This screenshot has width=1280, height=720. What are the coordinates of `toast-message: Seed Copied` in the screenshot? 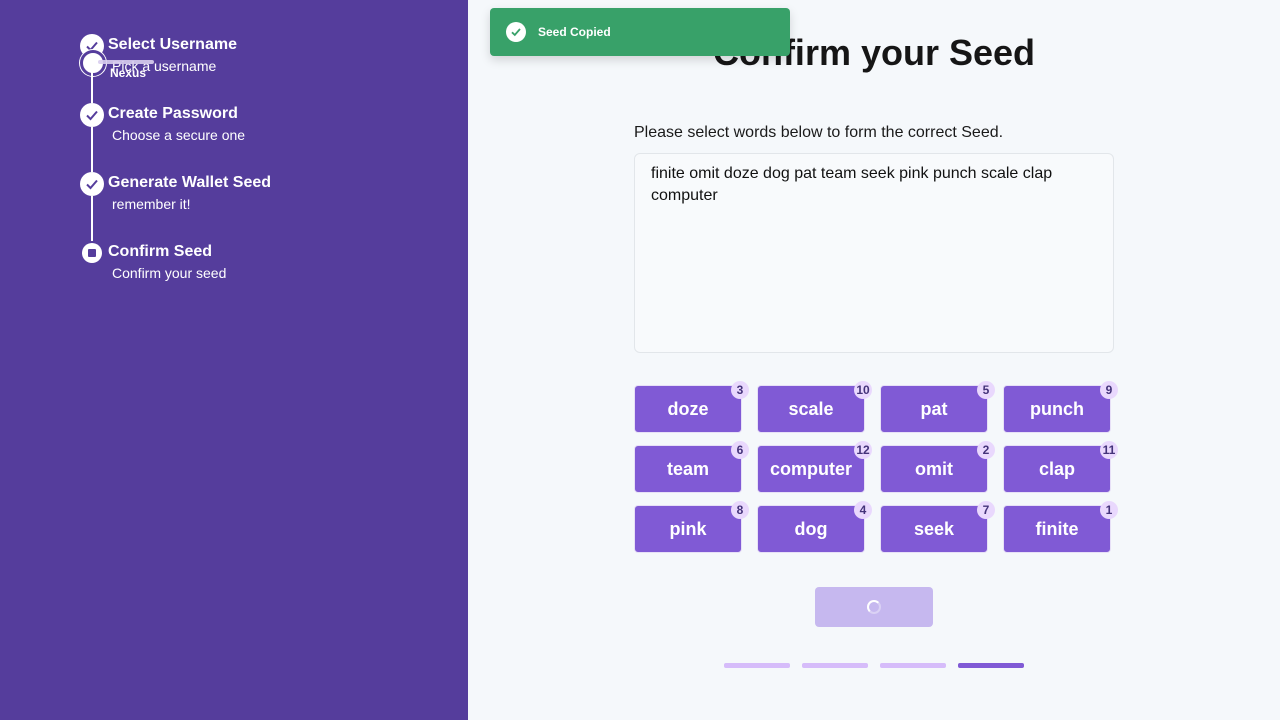 It's located at (574, 32).